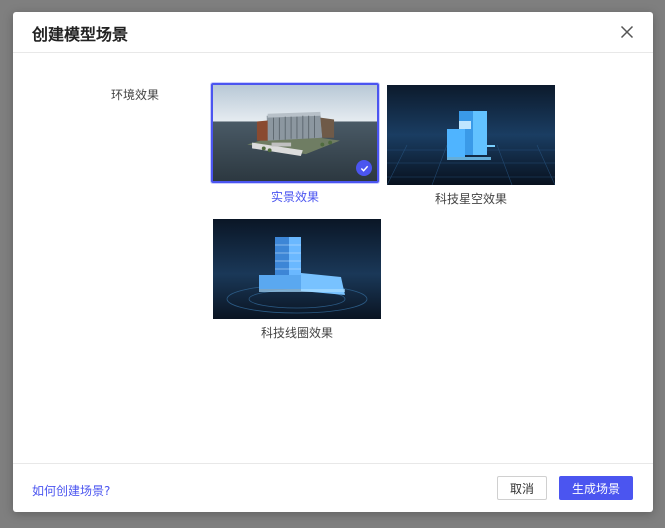 Image resolution: width=665 pixels, height=528 pixels. What do you see at coordinates (80, 34) in the screenshot?
I see `dialog-title: 创建模型场景` at bounding box center [80, 34].